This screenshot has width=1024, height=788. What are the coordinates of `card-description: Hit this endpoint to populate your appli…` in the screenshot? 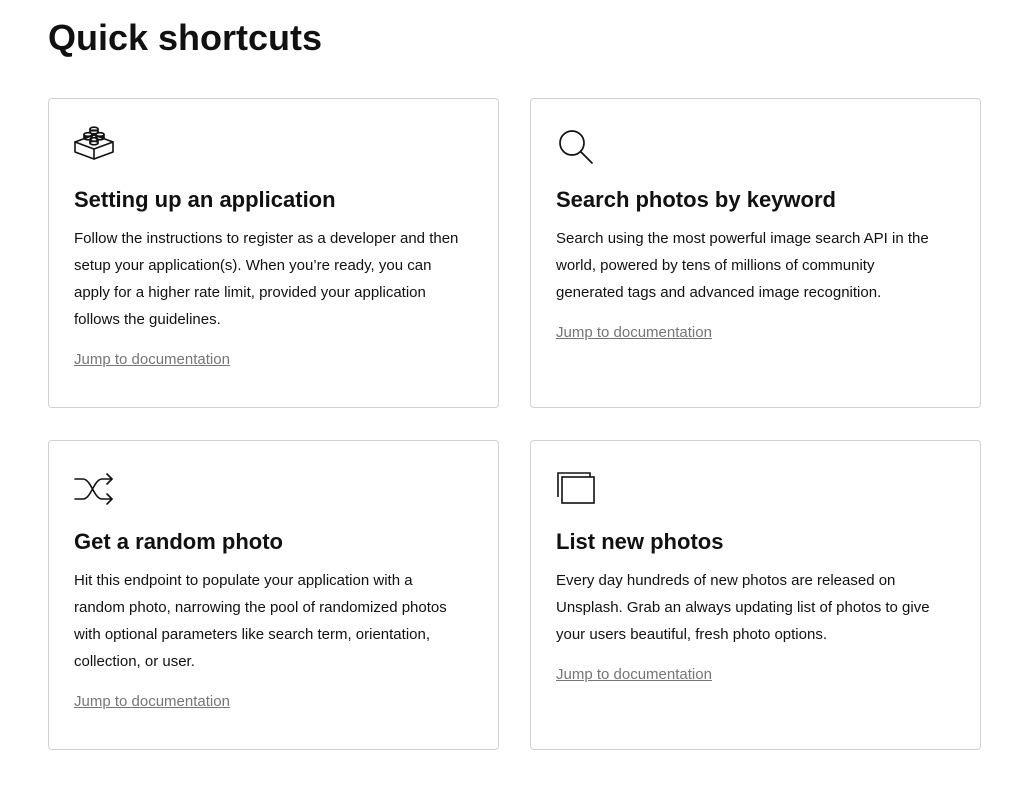 It's located at (260, 621).